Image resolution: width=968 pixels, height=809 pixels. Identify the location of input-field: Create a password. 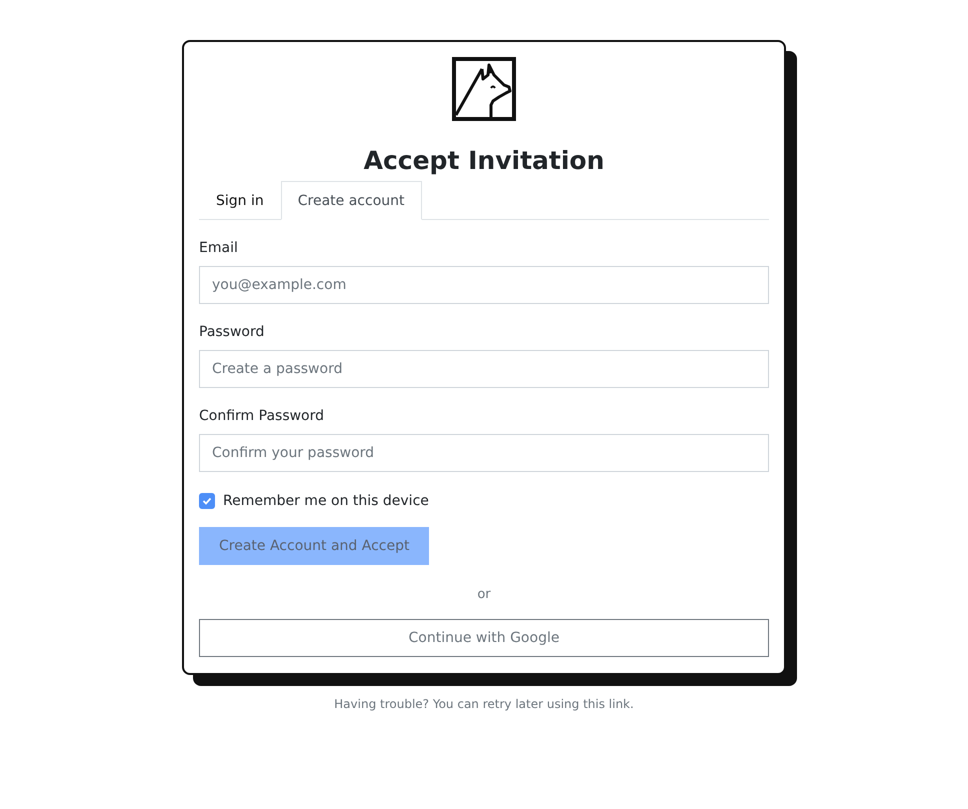
(484, 369).